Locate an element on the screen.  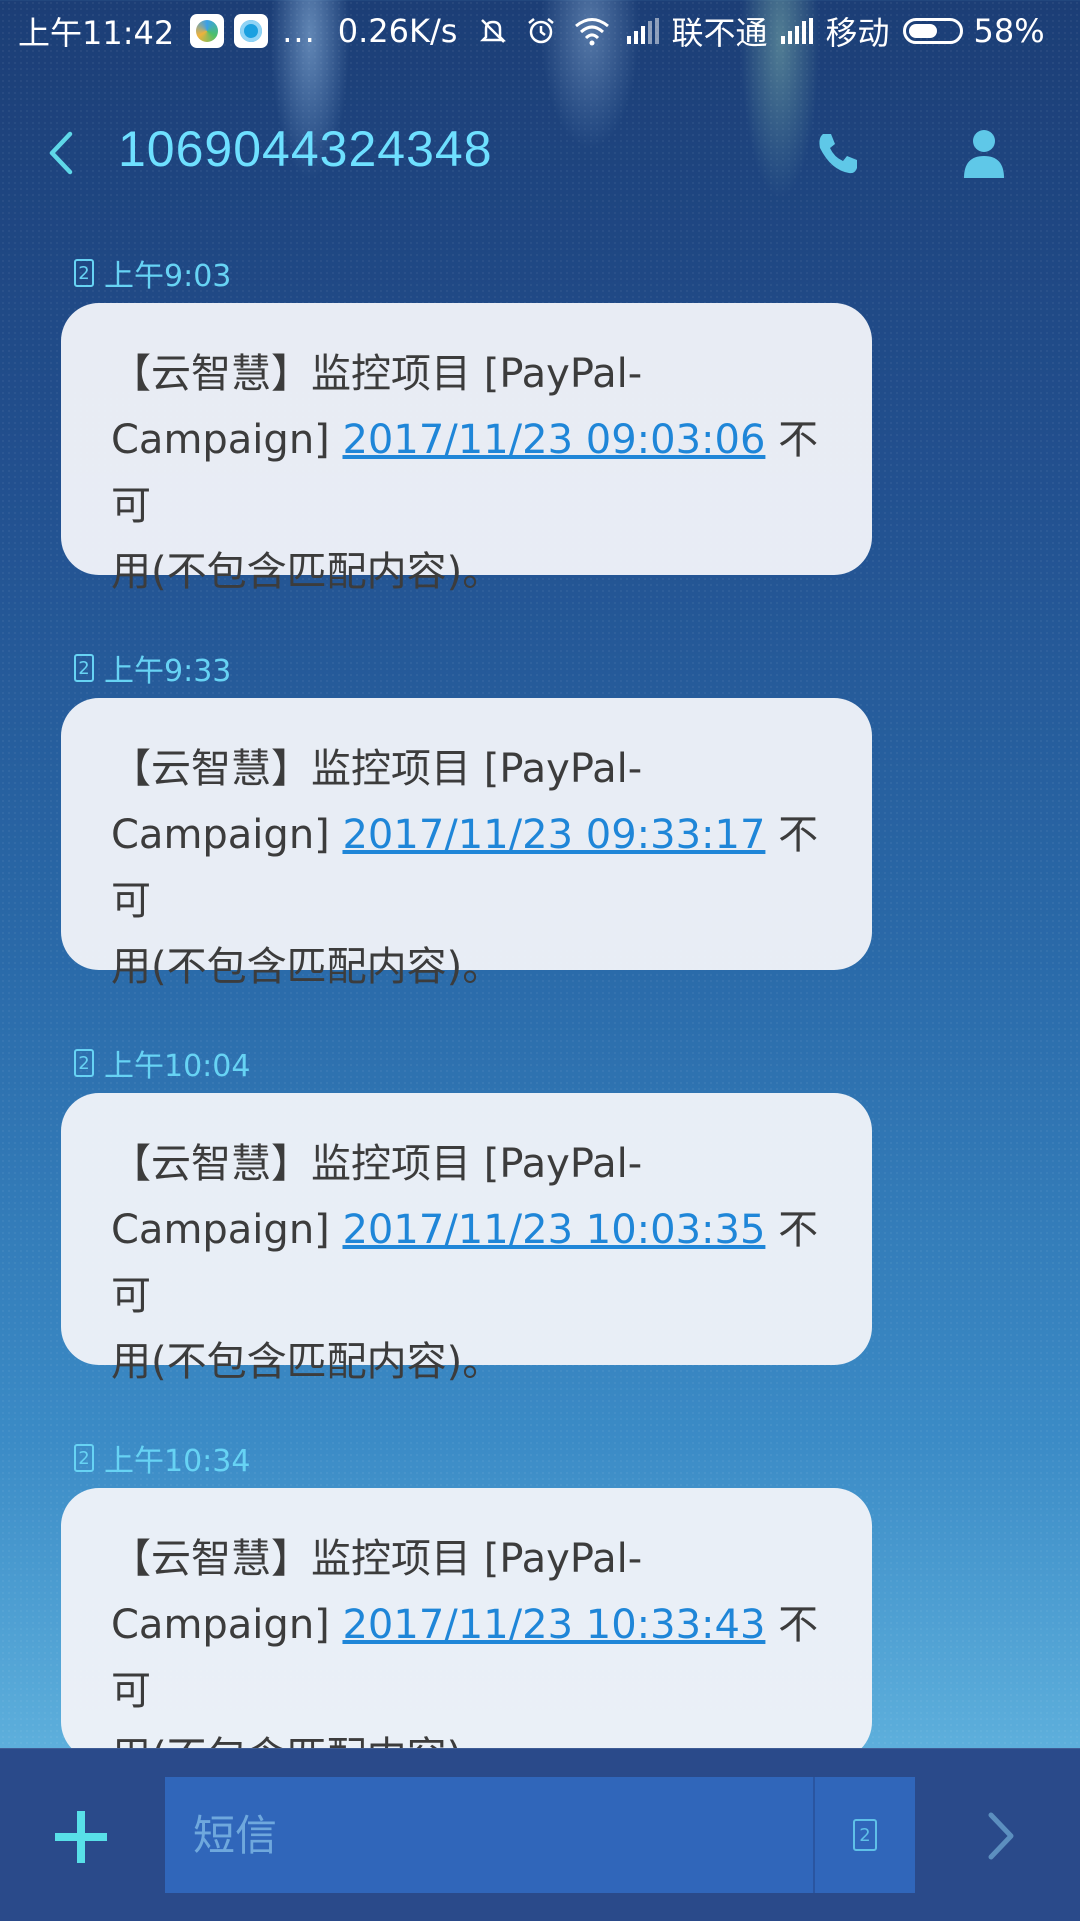
message-timestamp: 2 上午9:33 is located at coordinates (152, 668).